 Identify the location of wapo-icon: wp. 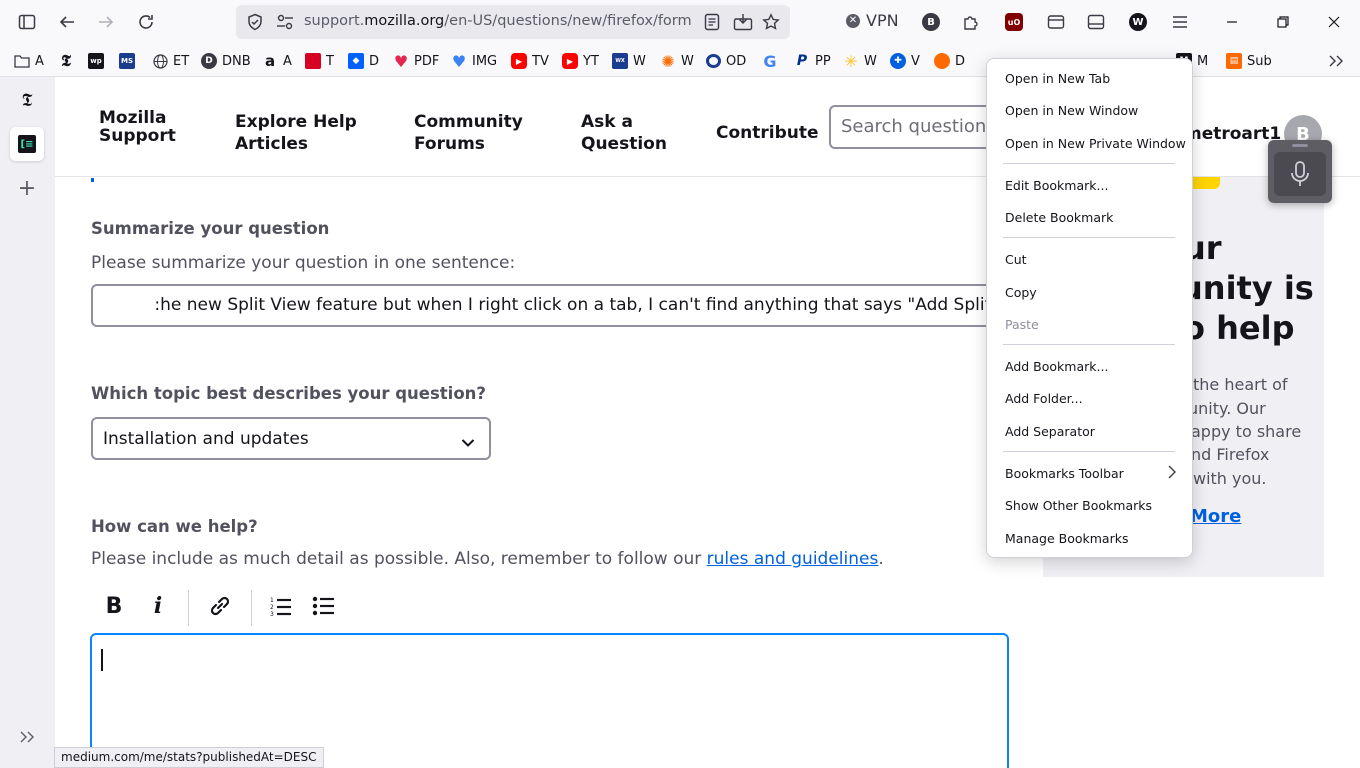
(96, 61).